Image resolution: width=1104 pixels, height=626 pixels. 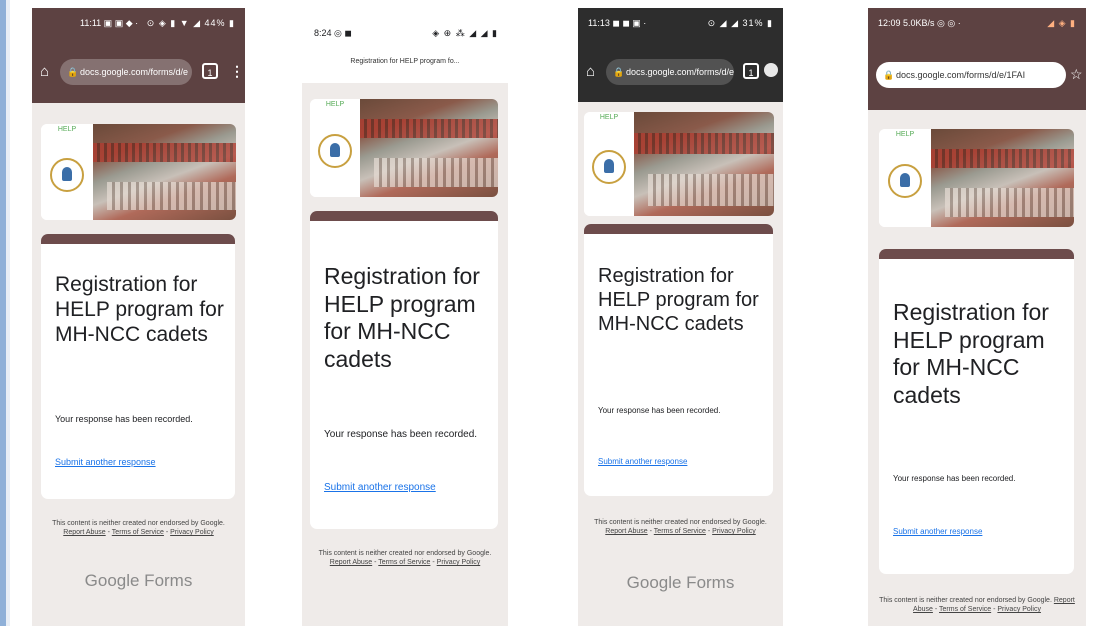 I want to click on bookmark-star-icon: ☆, so click(x=1076, y=74).